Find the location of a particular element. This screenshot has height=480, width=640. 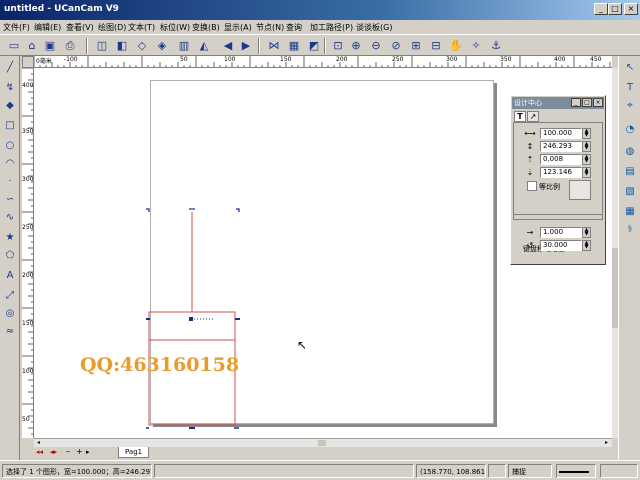

width-icon: ⟷ is located at coordinates (530, 133).